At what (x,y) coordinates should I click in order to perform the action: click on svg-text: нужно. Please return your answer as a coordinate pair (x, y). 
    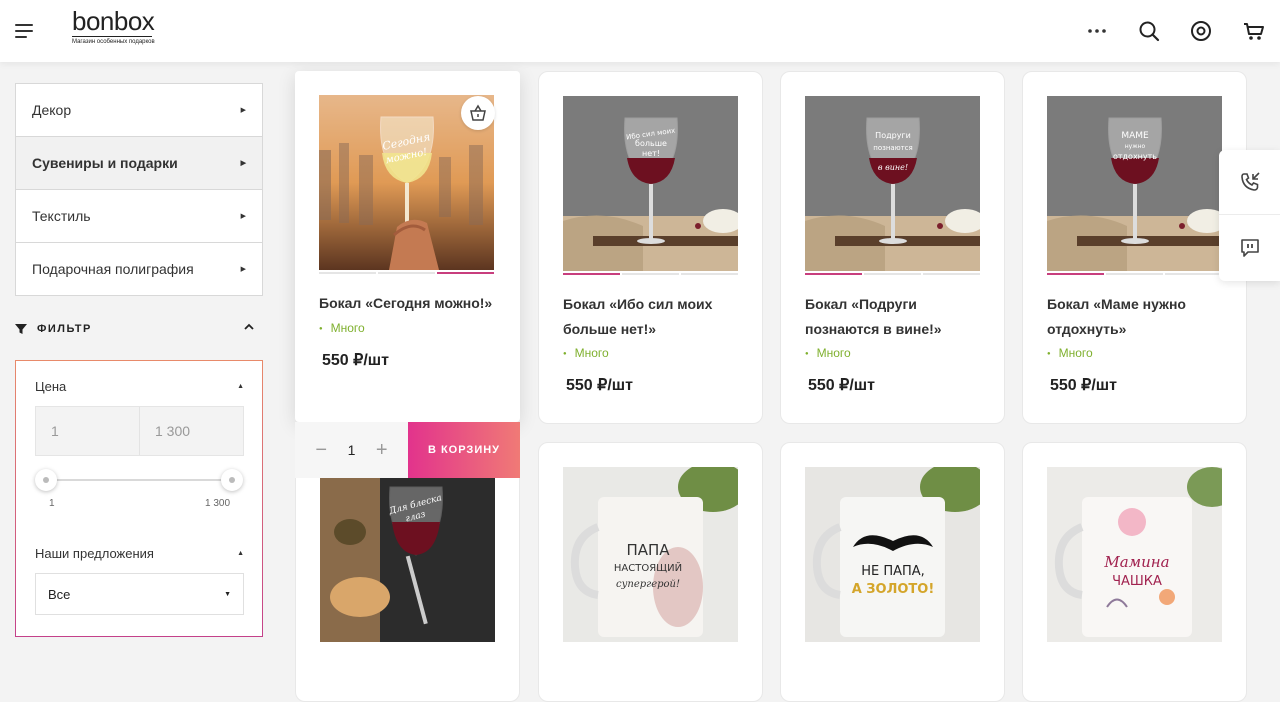
    Looking at the image, I should click on (1135, 146).